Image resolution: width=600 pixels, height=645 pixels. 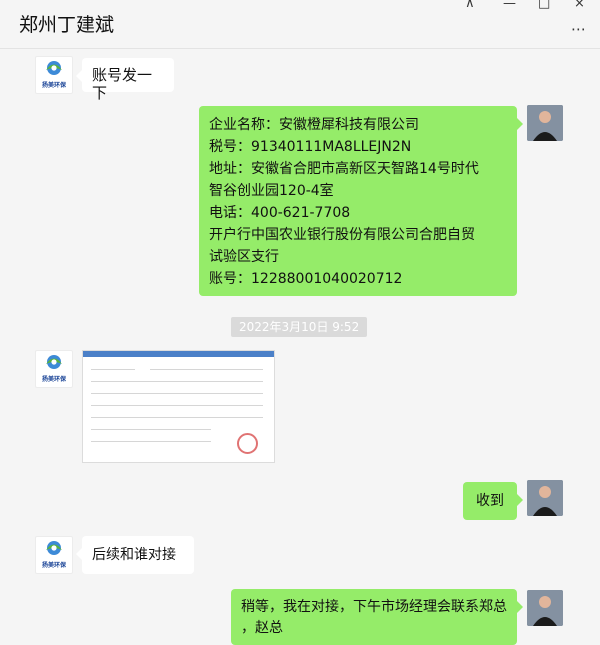 What do you see at coordinates (299, 327) in the screenshot?
I see `message-timestamp: 2022年3月10日 9:52` at bounding box center [299, 327].